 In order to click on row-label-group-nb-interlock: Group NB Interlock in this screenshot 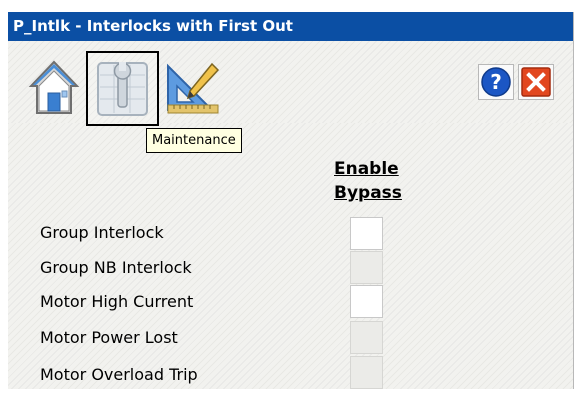, I will do `click(116, 267)`.